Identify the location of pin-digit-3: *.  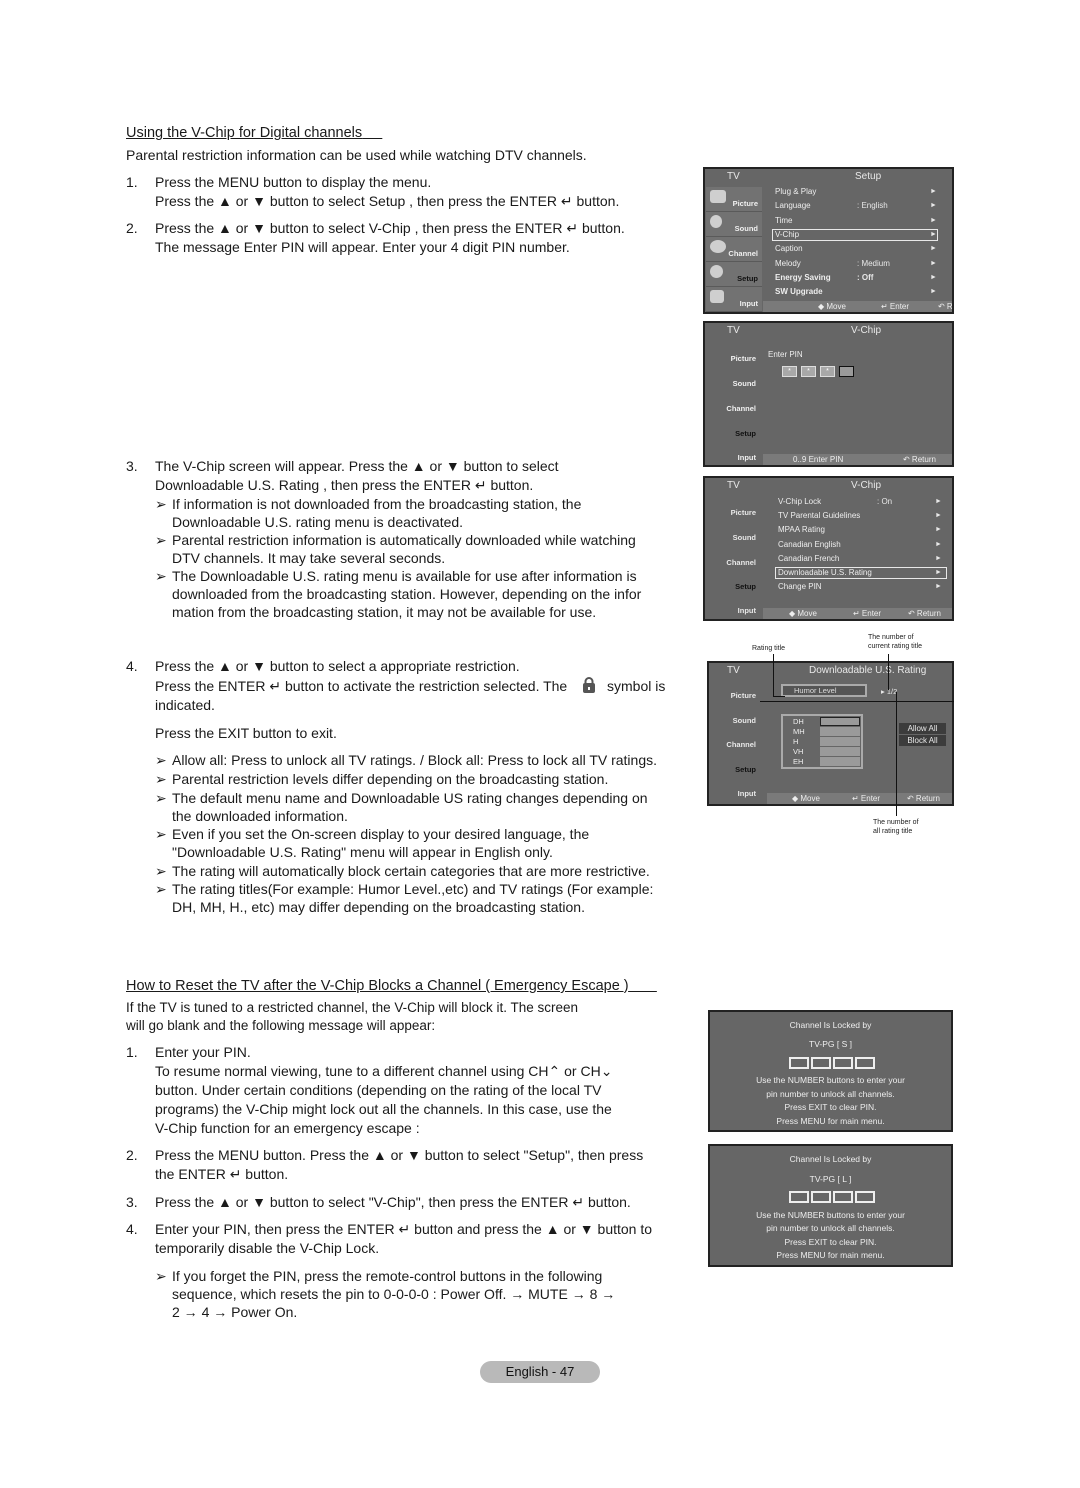
(827, 371).